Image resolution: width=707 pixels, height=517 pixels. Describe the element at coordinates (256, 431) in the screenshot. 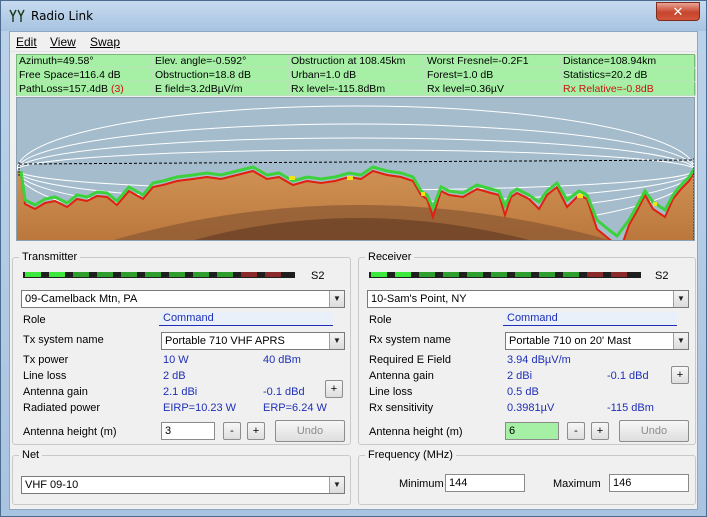

I see `tx-height-plus-button: +` at that location.